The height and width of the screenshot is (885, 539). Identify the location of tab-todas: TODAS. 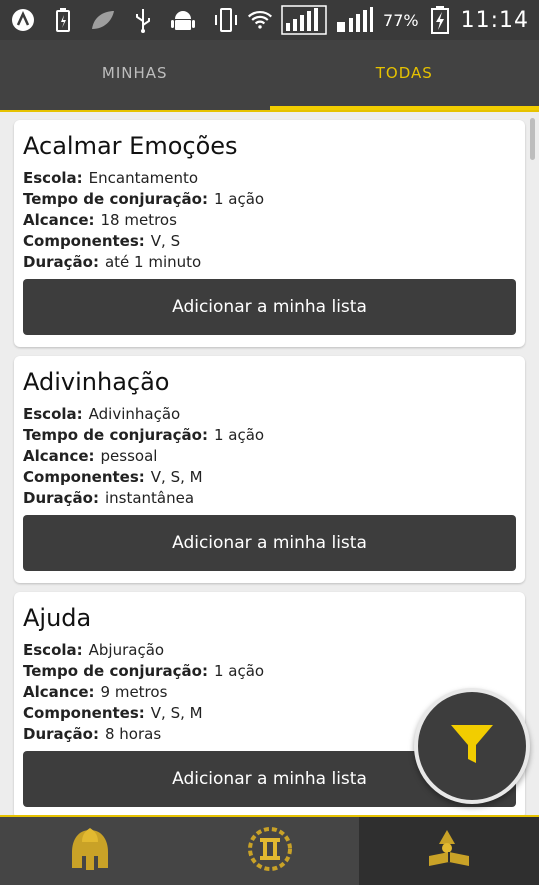
(404, 75).